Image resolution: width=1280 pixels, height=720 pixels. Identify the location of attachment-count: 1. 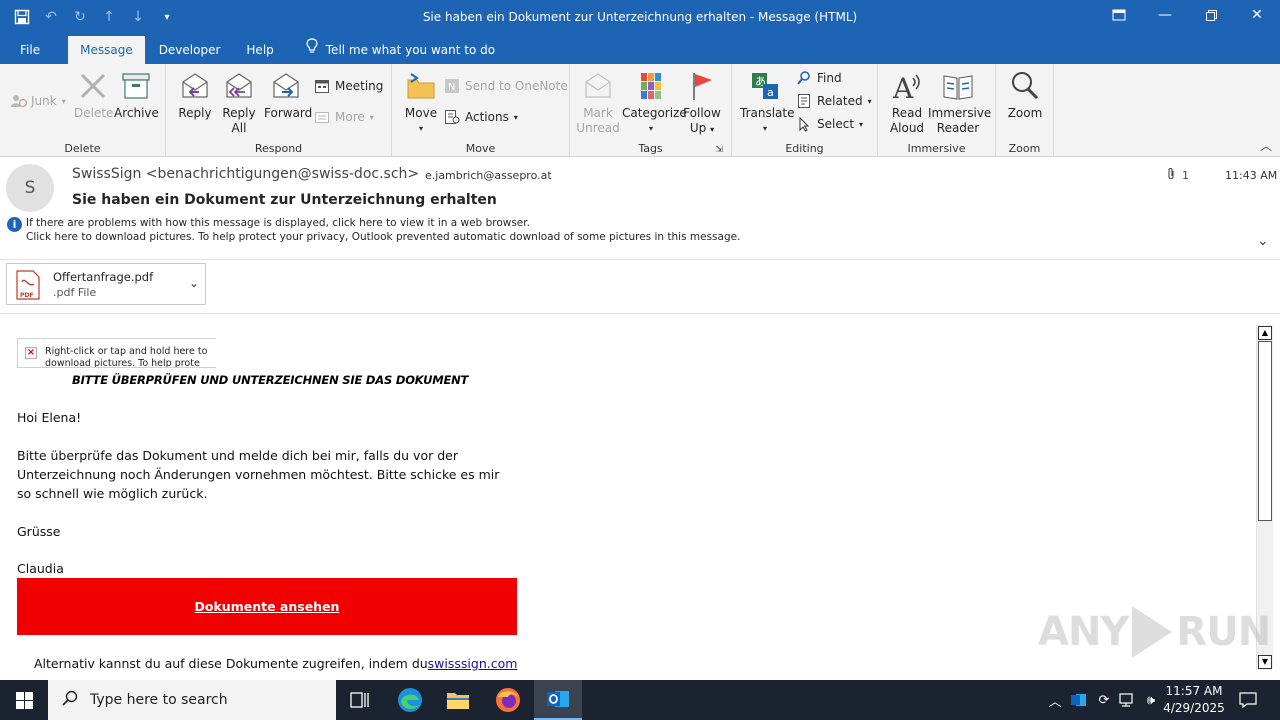
(1177, 175).